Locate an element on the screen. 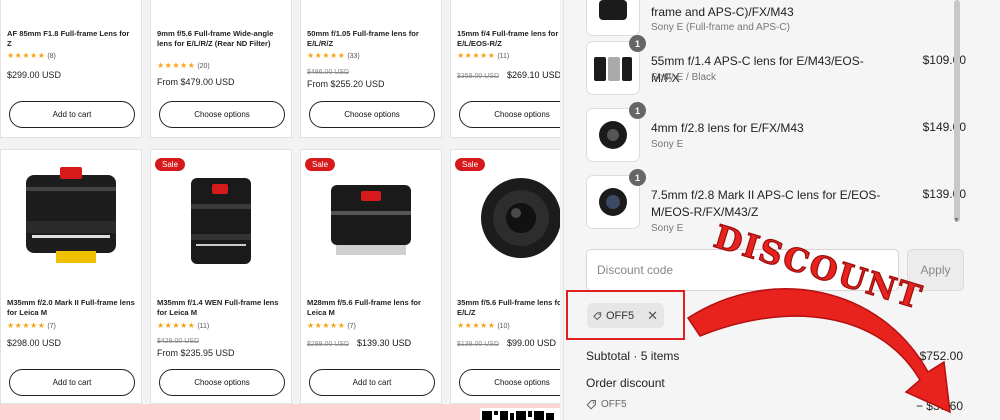 This screenshot has width=1000, height=420. review-count: (33) is located at coordinates (353, 56).